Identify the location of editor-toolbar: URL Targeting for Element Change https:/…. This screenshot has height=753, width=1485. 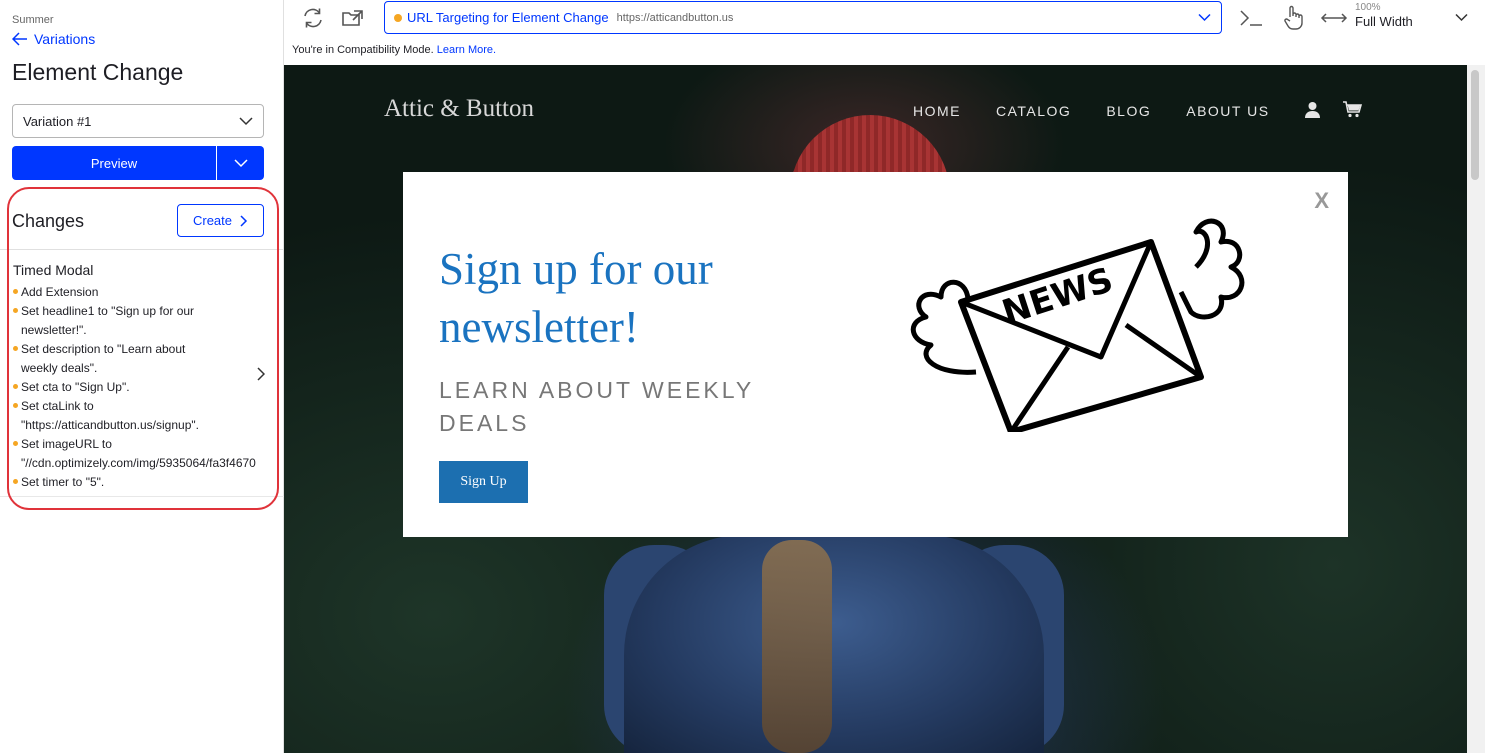
(884, 20).